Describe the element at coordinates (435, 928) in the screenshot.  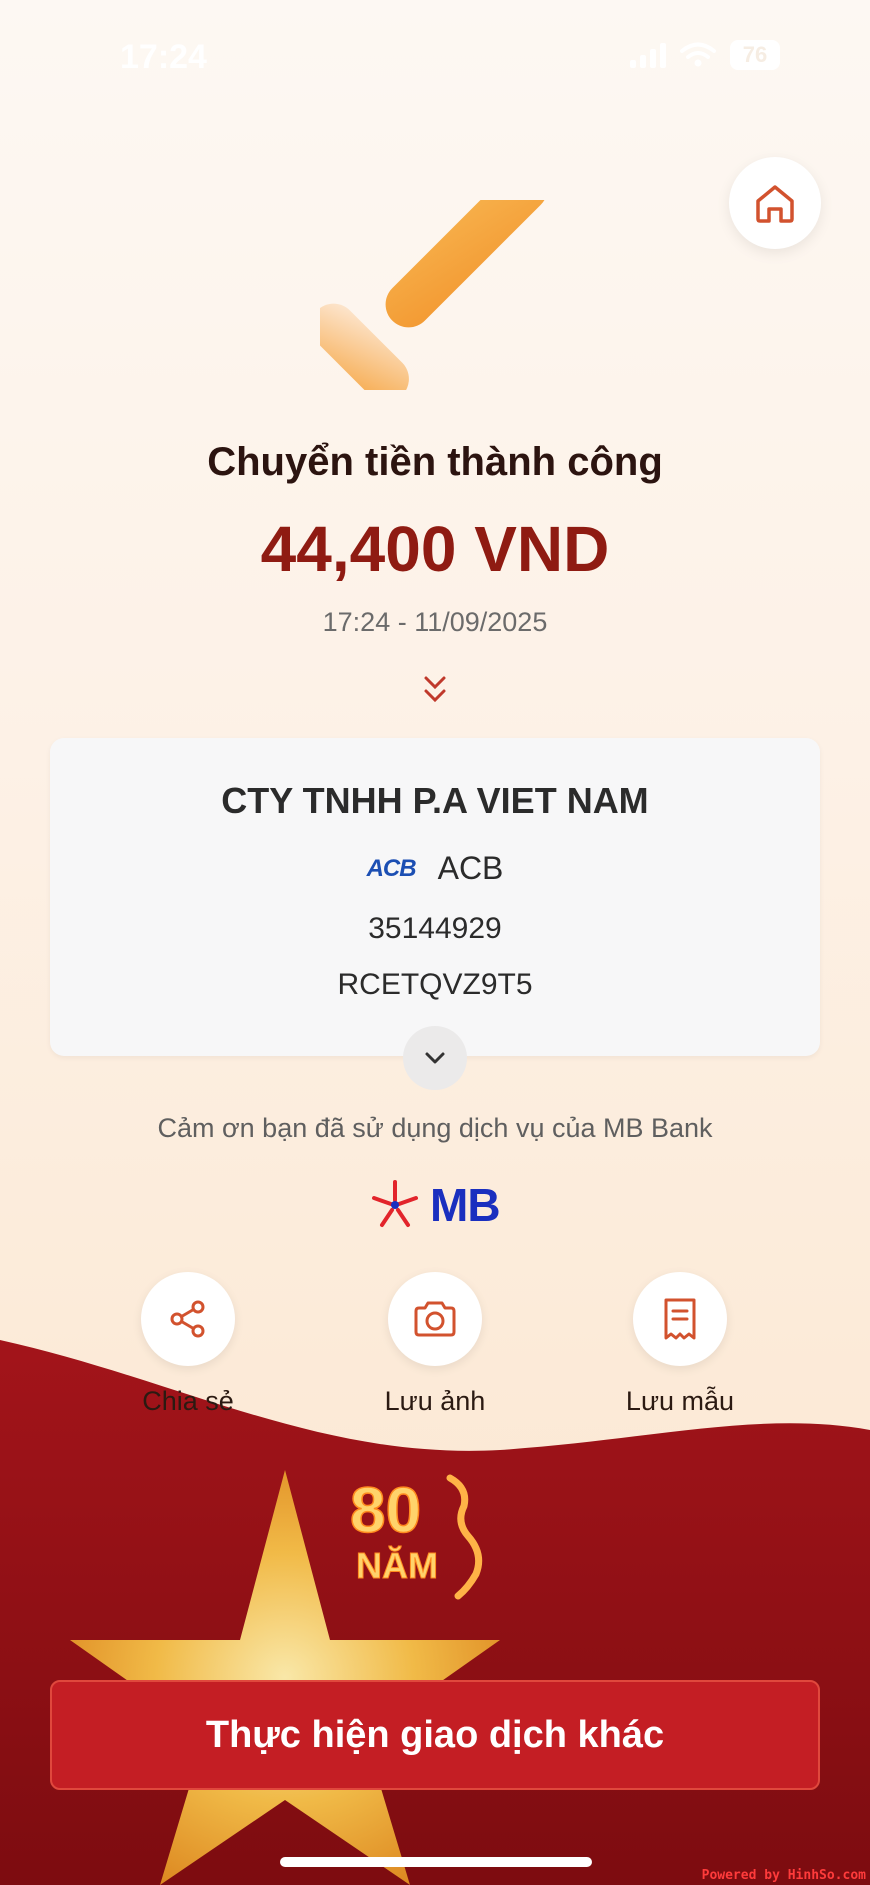
I see `account-number: 35144929` at that location.